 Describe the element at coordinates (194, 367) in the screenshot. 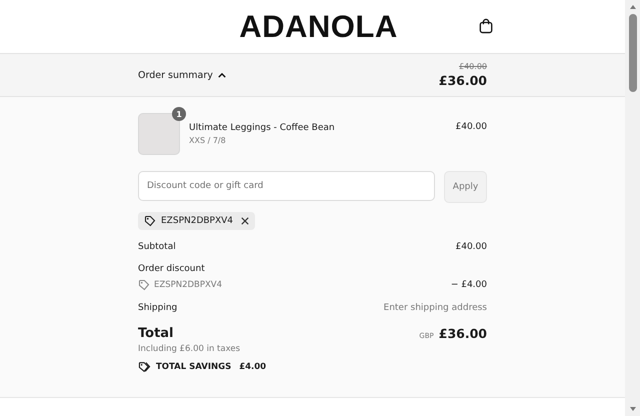

I see `savings-label: TOTAL SAVINGS` at that location.